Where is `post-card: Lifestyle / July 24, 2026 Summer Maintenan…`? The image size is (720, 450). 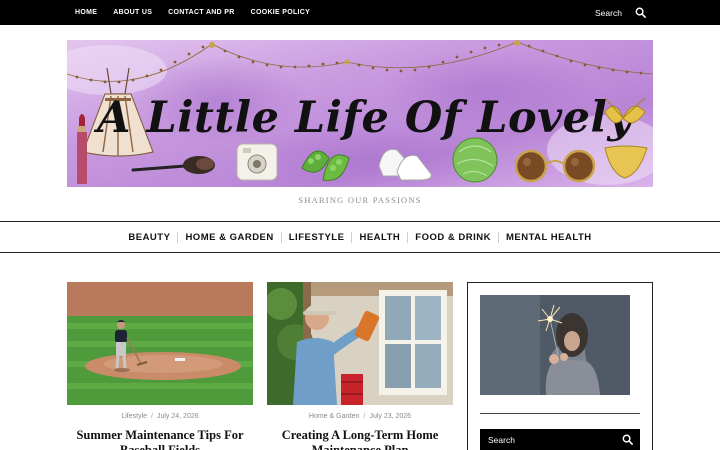 post-card: Lifestyle / July 24, 2026 Summer Maintenan… is located at coordinates (160, 366).